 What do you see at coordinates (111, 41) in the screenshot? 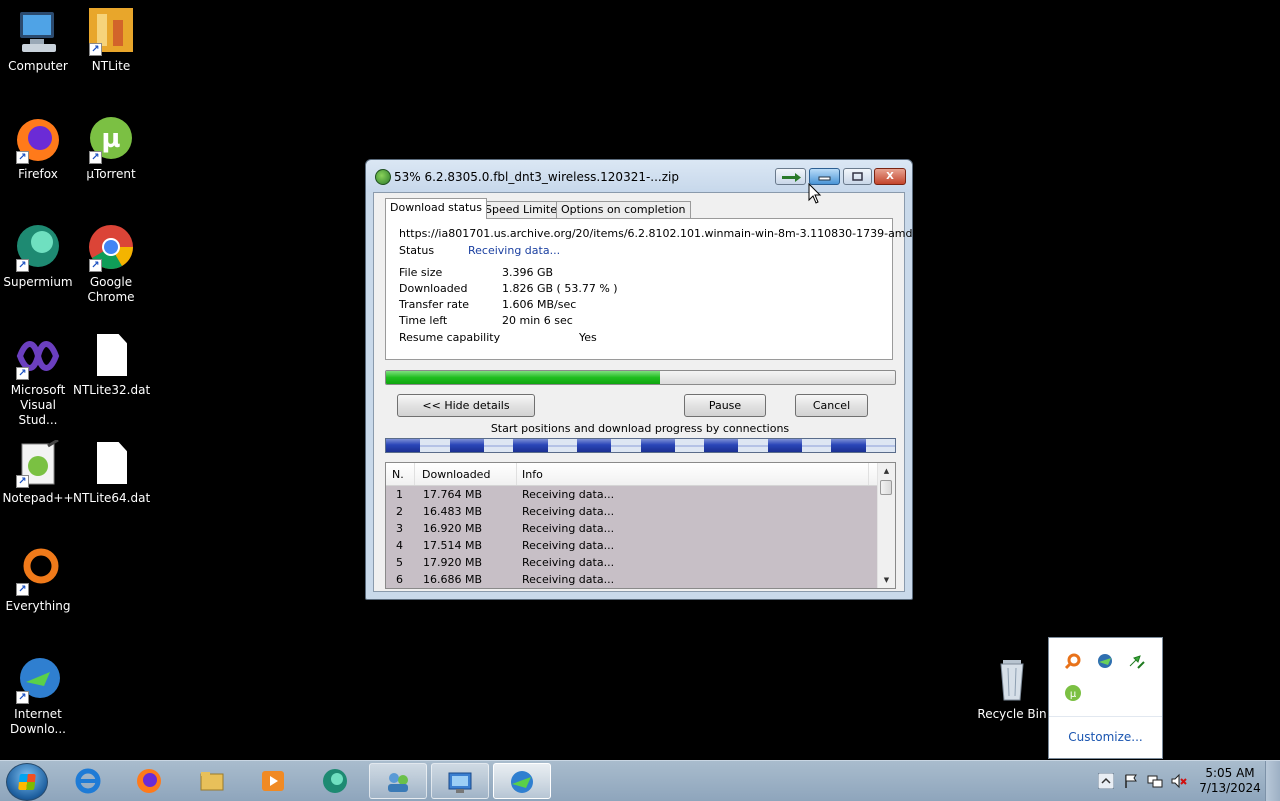
I see `desktop-icon-ntlite: ↗ NTLite` at bounding box center [111, 41].